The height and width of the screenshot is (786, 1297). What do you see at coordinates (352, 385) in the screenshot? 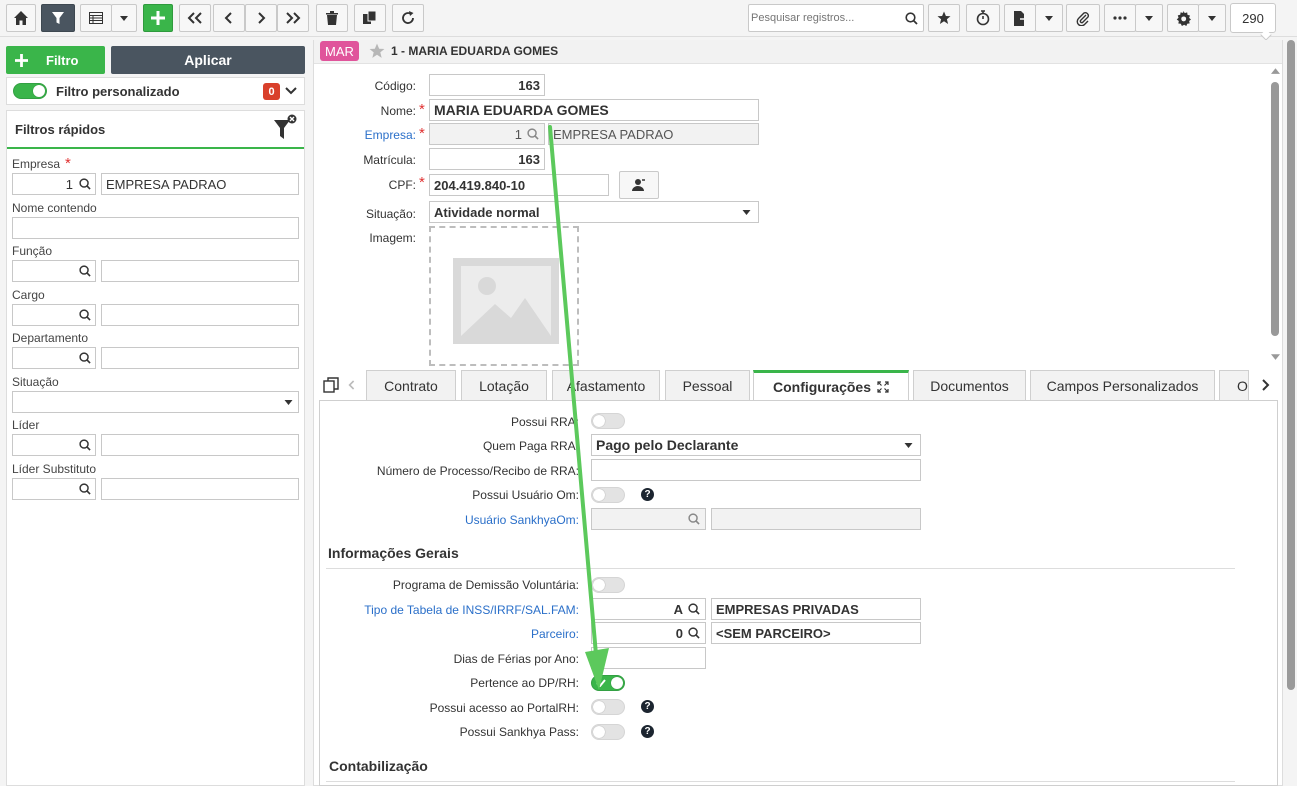
I see `tabs-scroll-left-icon` at bounding box center [352, 385].